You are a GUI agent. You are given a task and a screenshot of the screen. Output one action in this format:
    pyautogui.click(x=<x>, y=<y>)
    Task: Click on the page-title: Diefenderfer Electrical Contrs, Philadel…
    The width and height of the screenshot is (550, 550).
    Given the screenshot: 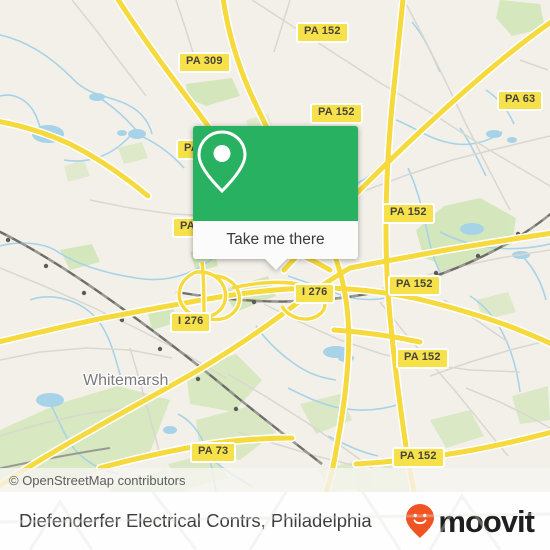 What is the action you would take?
    pyautogui.click(x=195, y=520)
    